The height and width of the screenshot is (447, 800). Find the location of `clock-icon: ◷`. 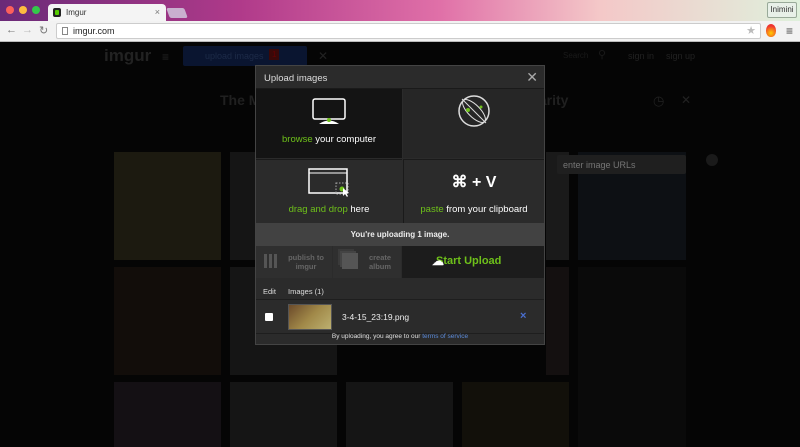

clock-icon: ◷ is located at coordinates (658, 101).